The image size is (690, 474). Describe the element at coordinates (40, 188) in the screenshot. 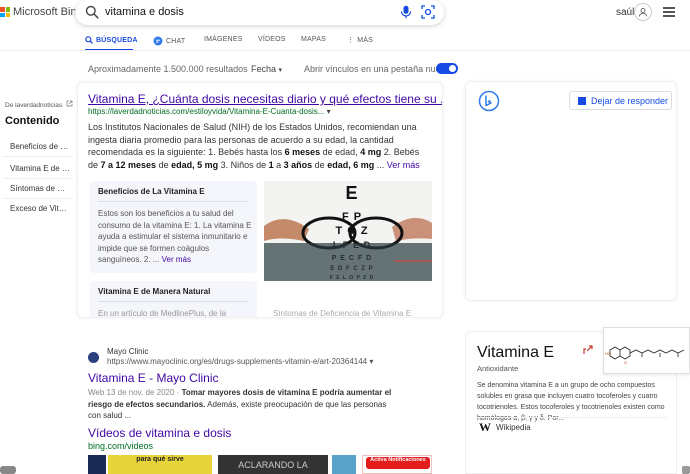

I see `sidebar-item: Síntomas de Deficiencia` at that location.